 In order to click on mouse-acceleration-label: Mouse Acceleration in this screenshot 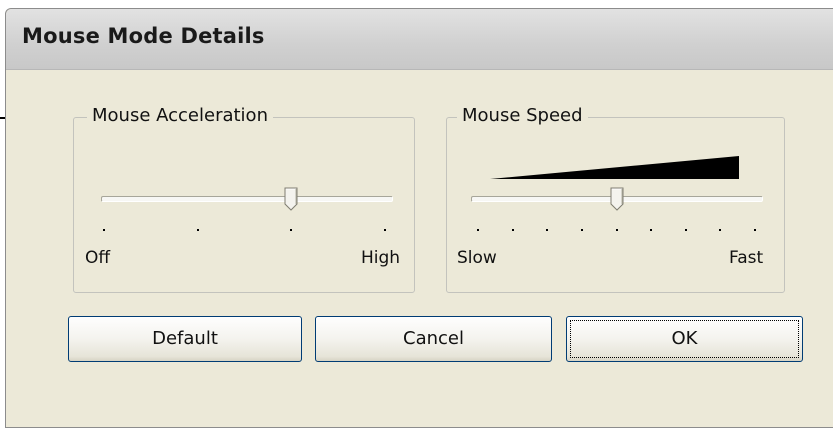, I will do `click(180, 115)`.